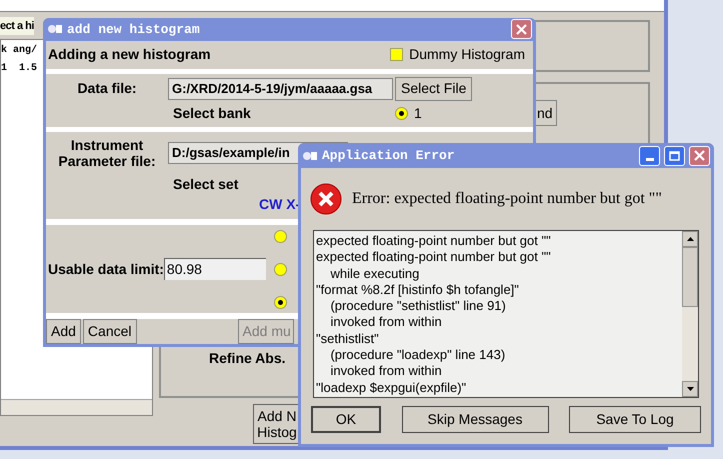 The height and width of the screenshot is (459, 723). Describe the element at coordinates (107, 152) in the screenshot. I see `field-label: Instrument Parameter file:` at that location.